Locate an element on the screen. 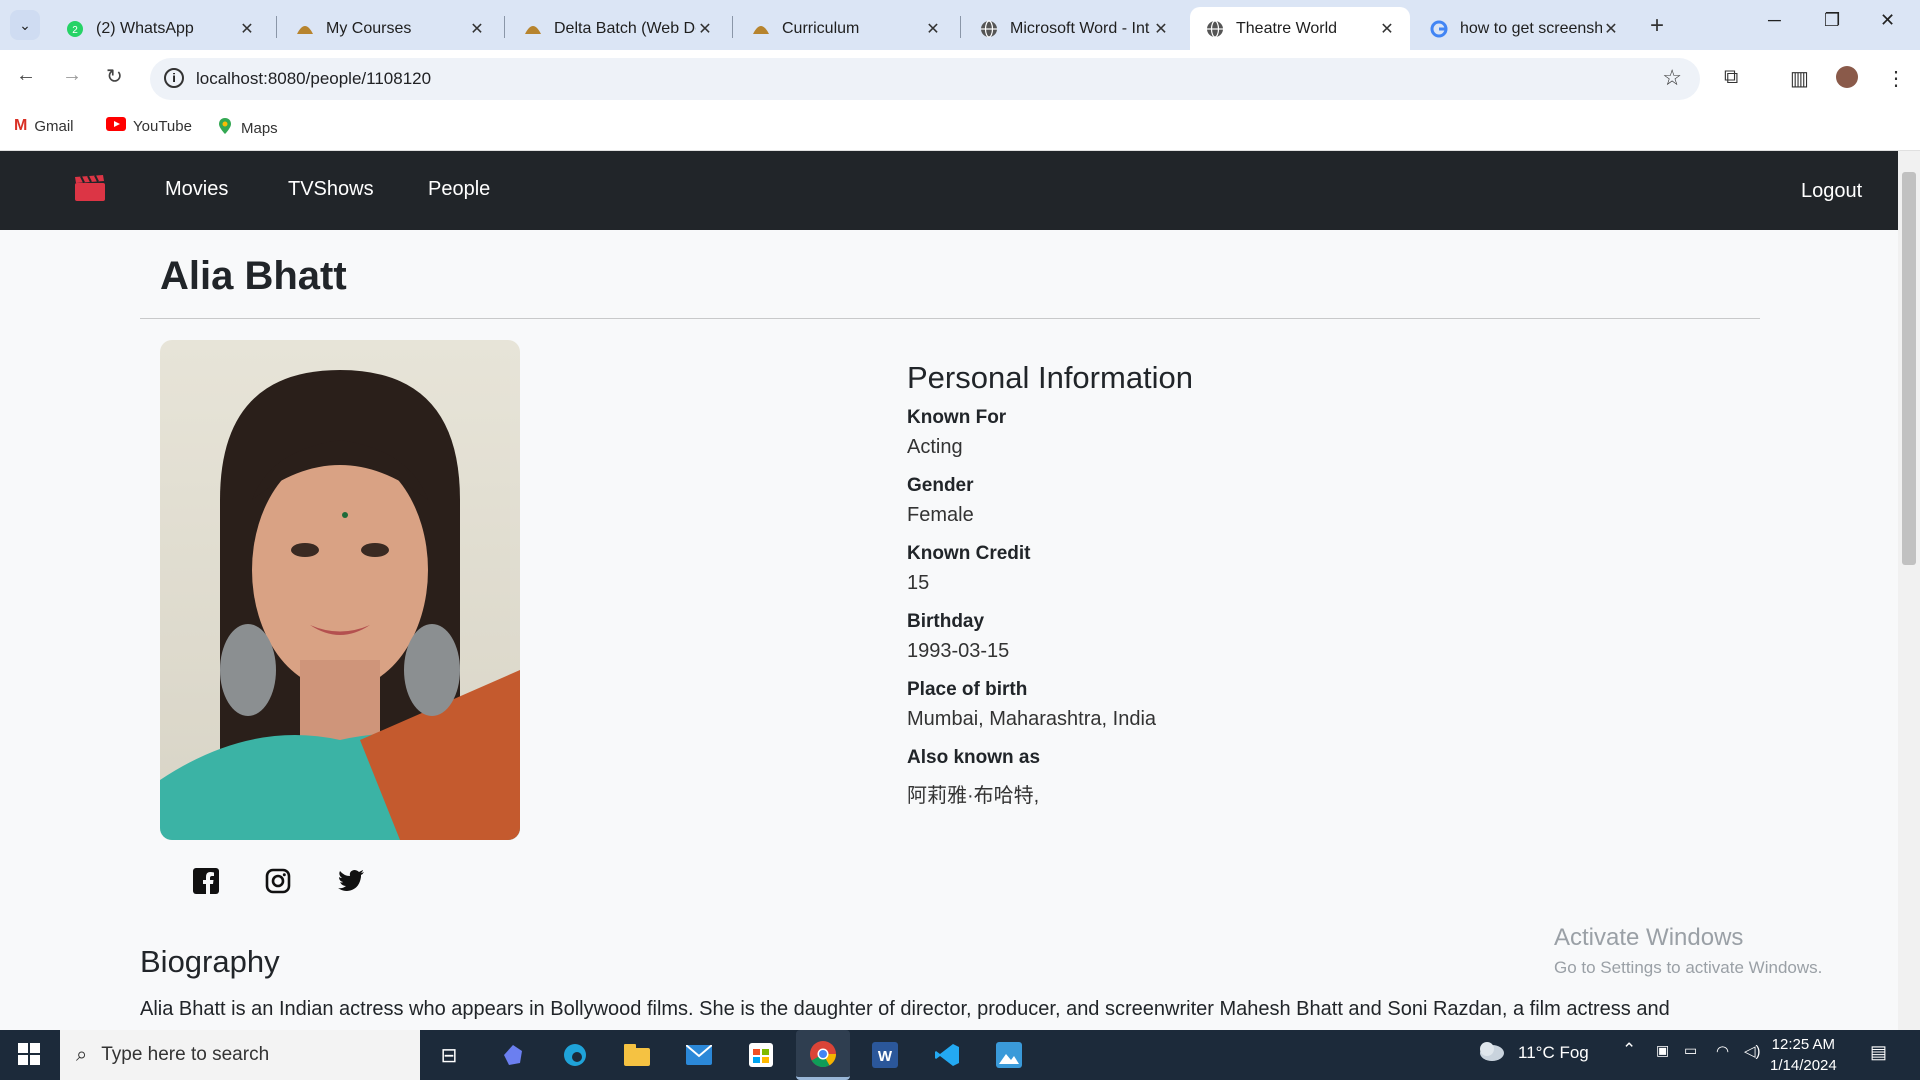 Image resolution: width=1920 pixels, height=1080 pixels. meet-now-icon: ▣ is located at coordinates (1662, 1050).